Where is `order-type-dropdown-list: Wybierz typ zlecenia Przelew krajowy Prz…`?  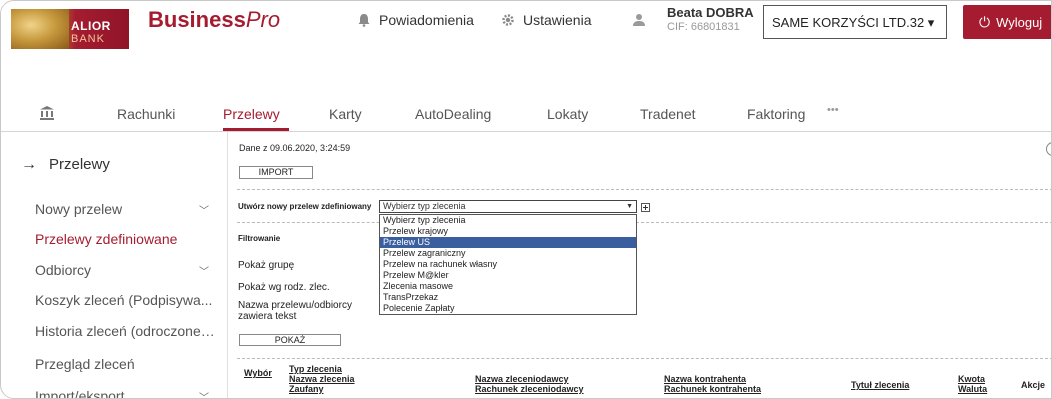
order-type-dropdown-list: Wybierz typ zlecenia Przelew krajowy Prz… is located at coordinates (508, 264).